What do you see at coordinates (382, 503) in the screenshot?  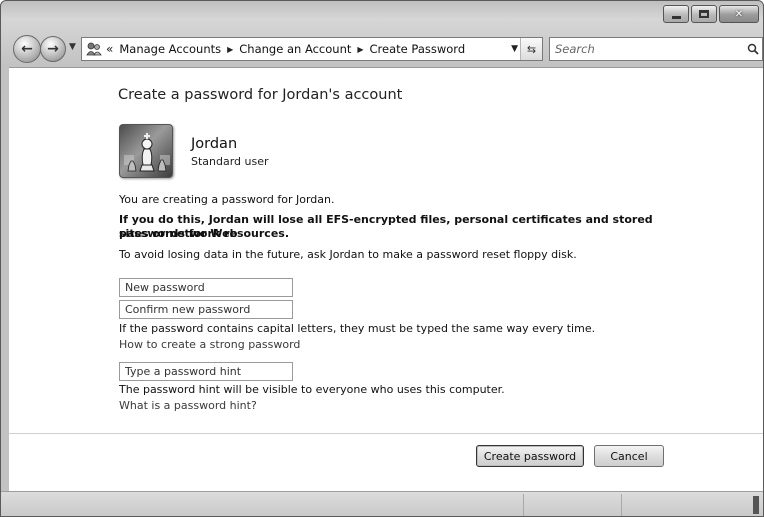 I see `status-bar` at bounding box center [382, 503].